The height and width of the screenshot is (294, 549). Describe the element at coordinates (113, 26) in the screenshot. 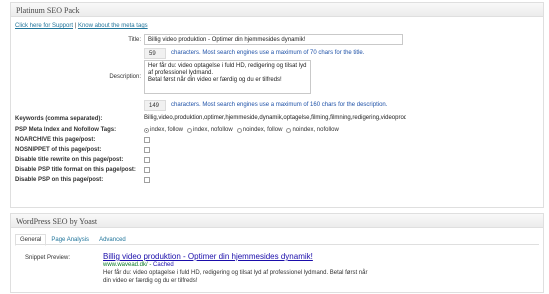

I see `meta-tags-link: Know about the meta tags` at that location.